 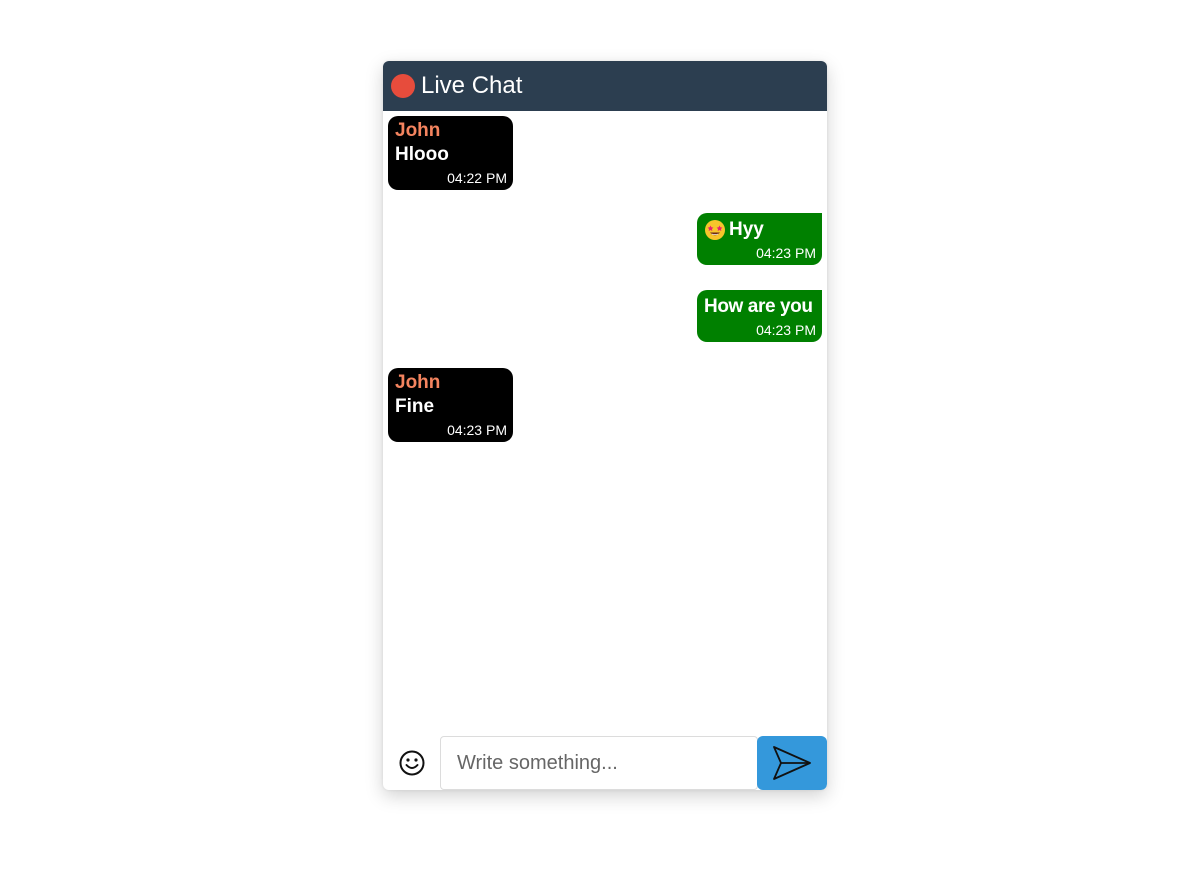 I want to click on message-bubble-sent: Hyy 04:23 PM, so click(x=759, y=239).